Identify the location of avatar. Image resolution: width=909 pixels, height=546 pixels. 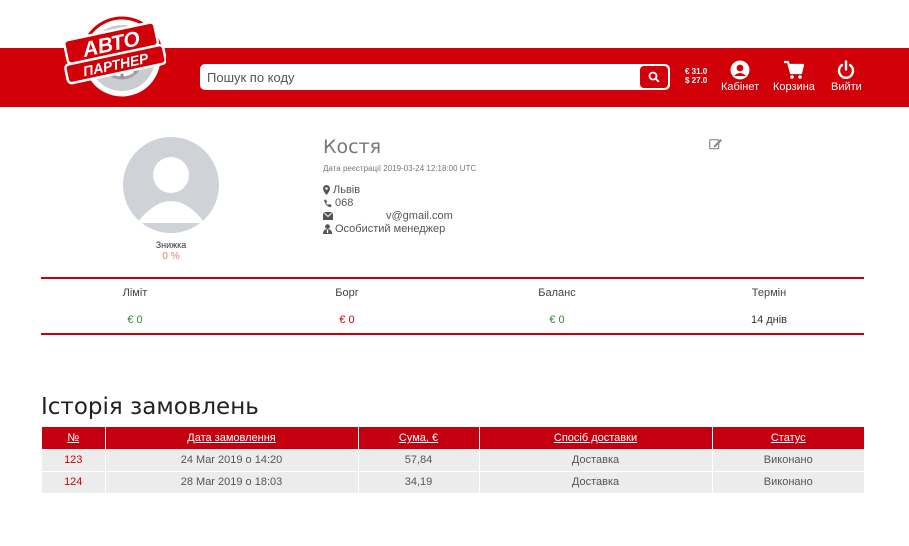
(171, 185).